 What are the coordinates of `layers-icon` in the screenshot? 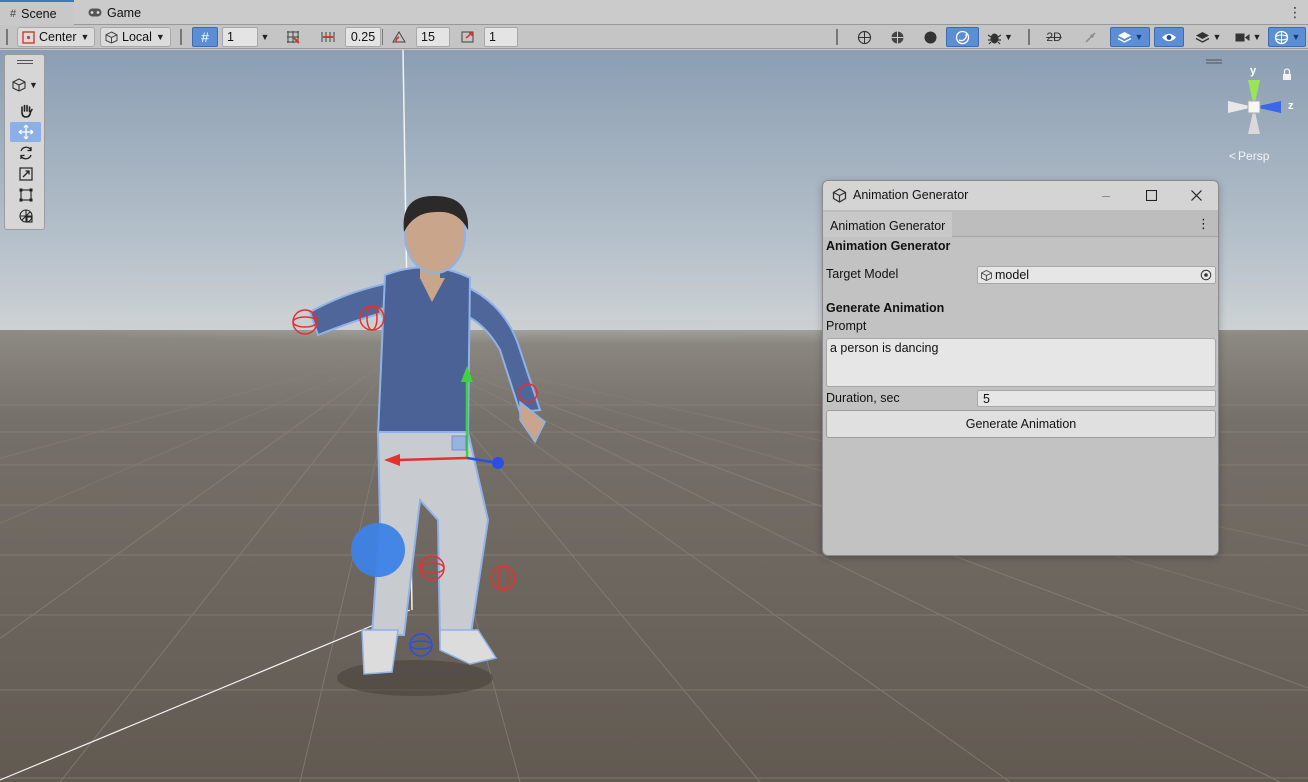 It's located at (1202, 37).